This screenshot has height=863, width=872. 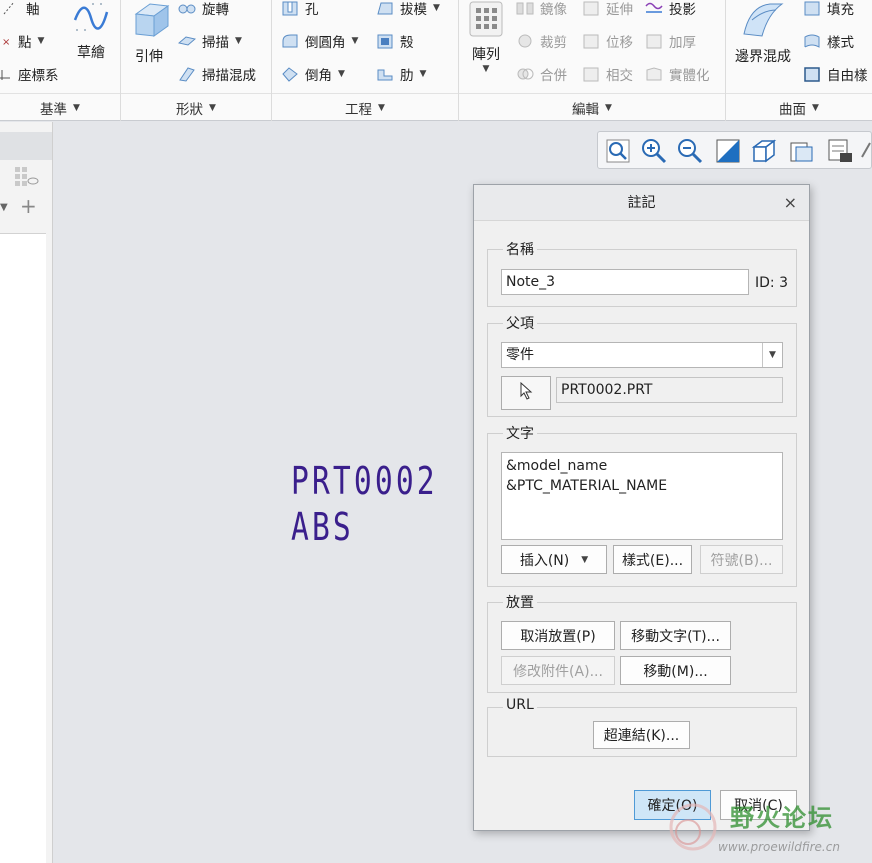 I want to click on zoom-in-icon, so click(x=654, y=151).